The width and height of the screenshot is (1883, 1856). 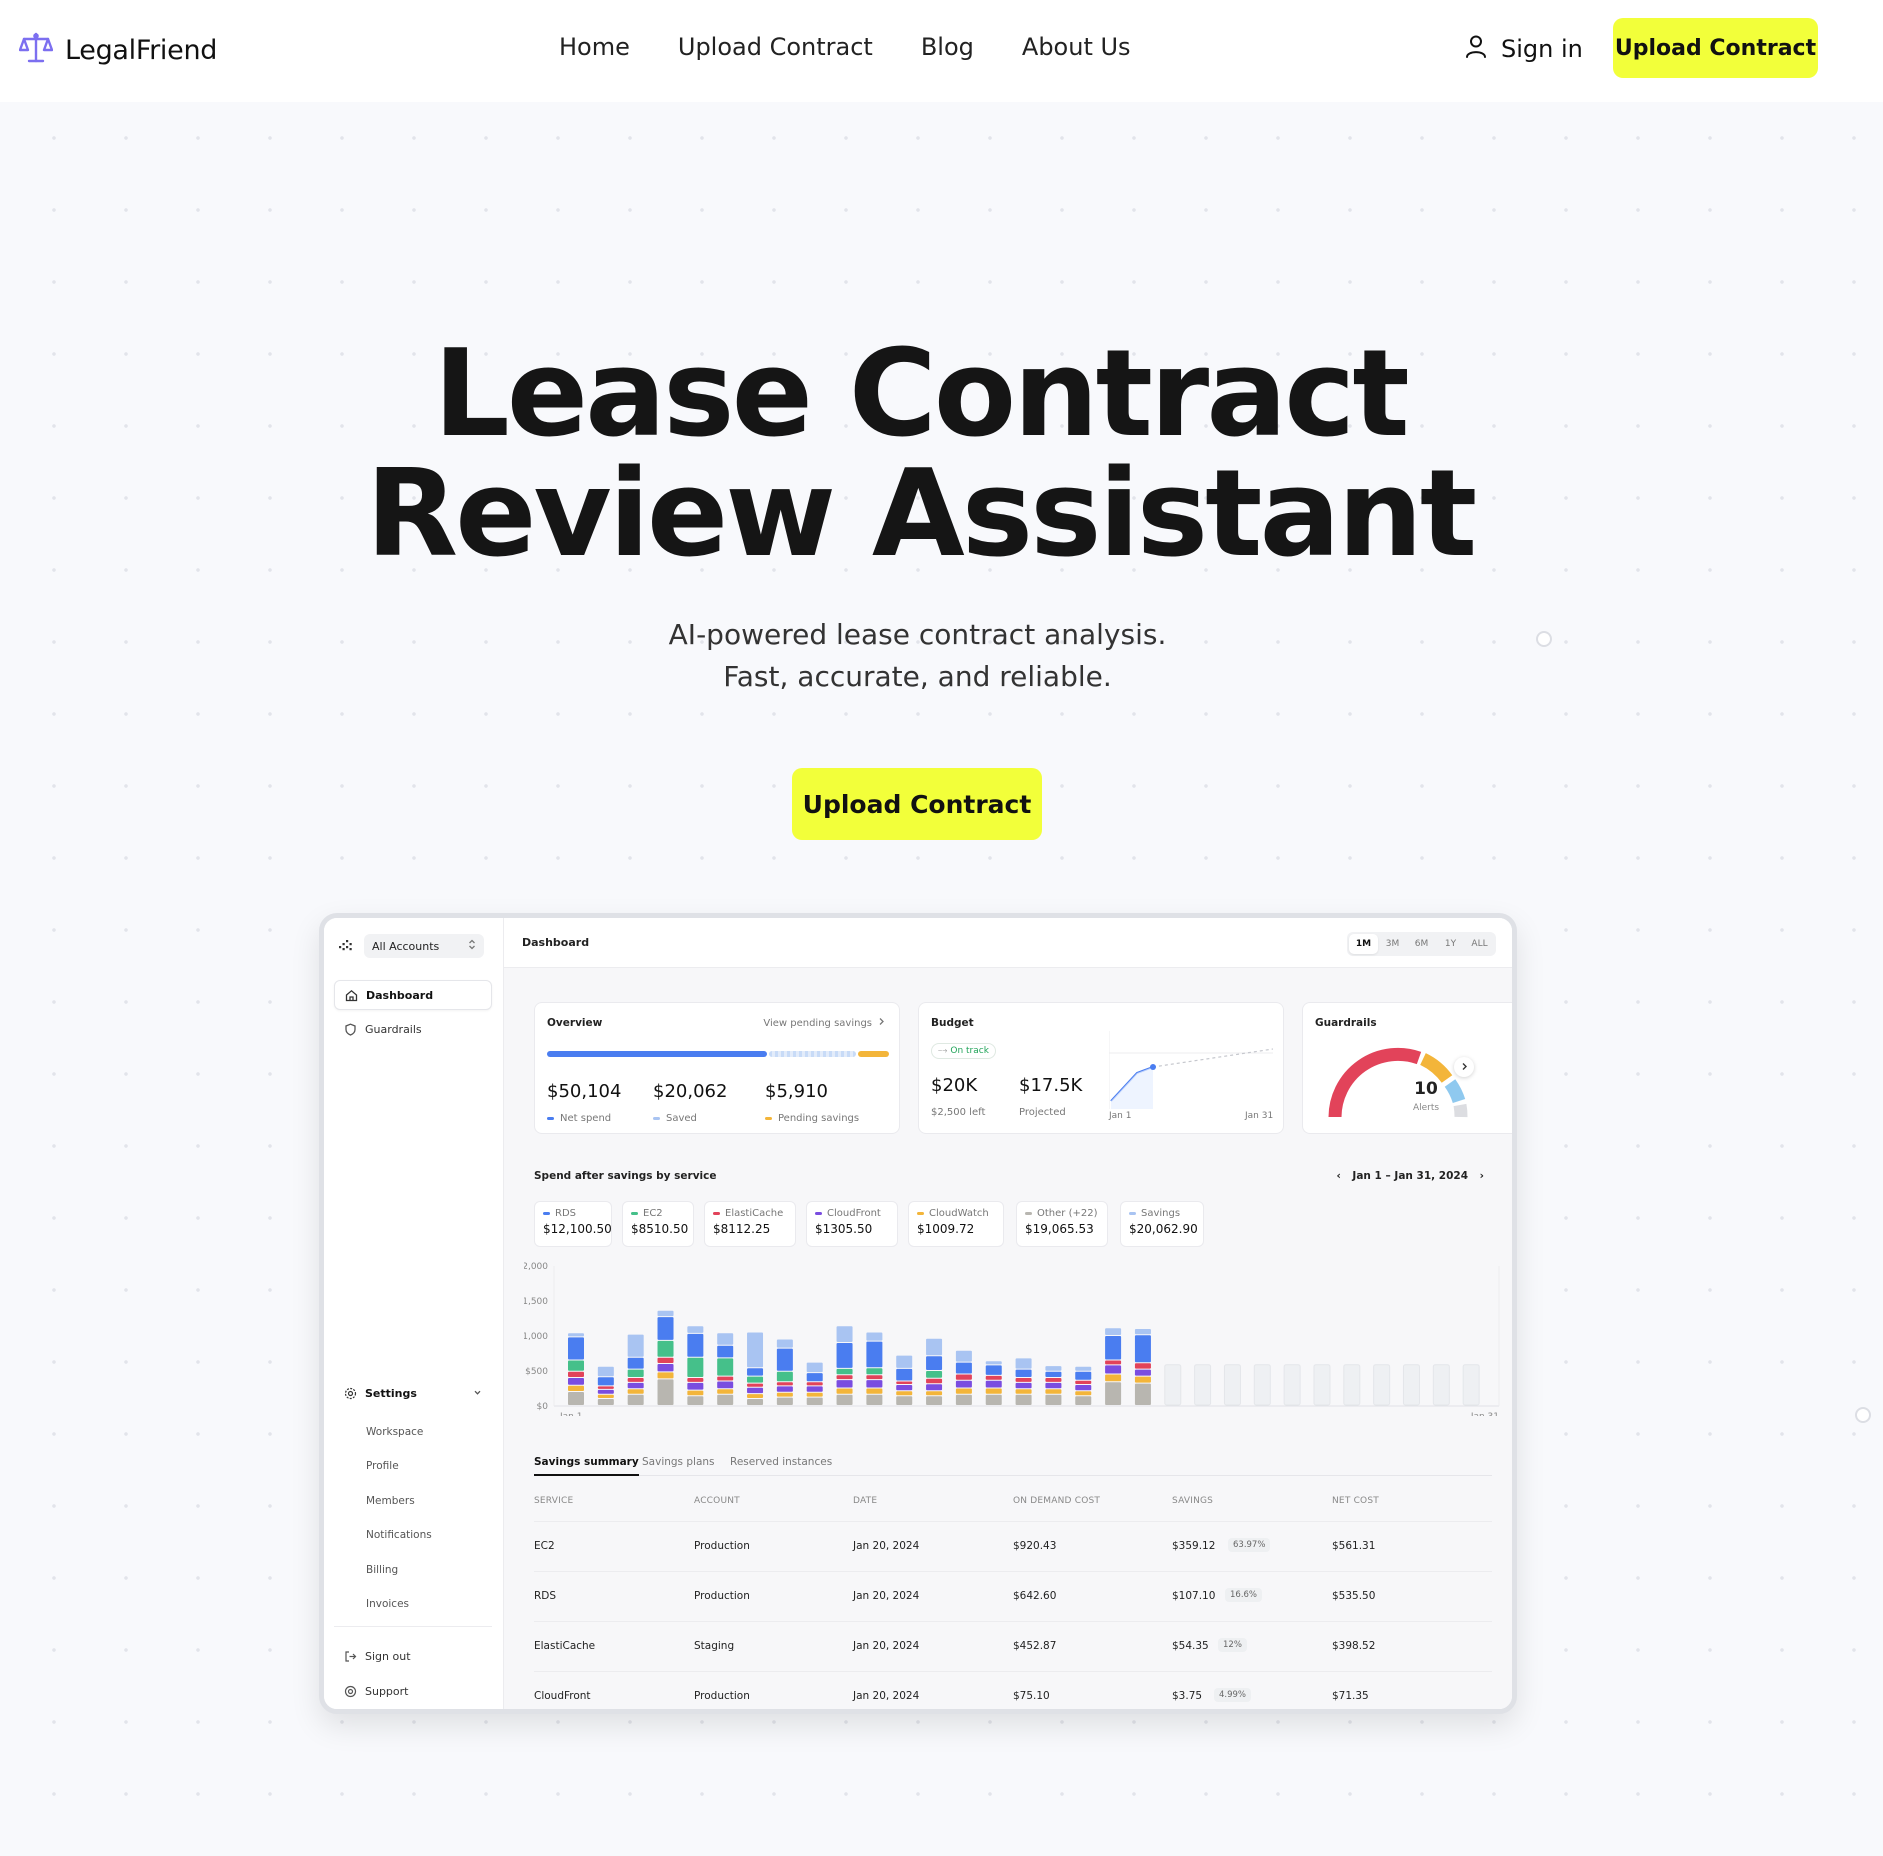 I want to click on sign-in-link: Sign in, so click(x=1523, y=49).